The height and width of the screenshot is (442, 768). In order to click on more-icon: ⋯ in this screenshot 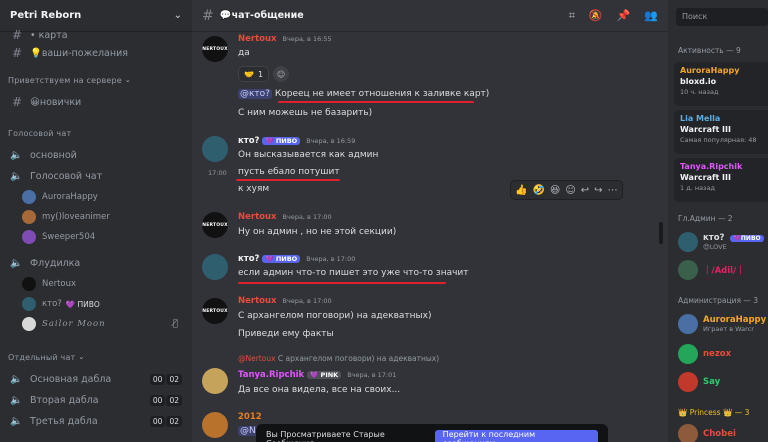, I will do `click(613, 190)`.